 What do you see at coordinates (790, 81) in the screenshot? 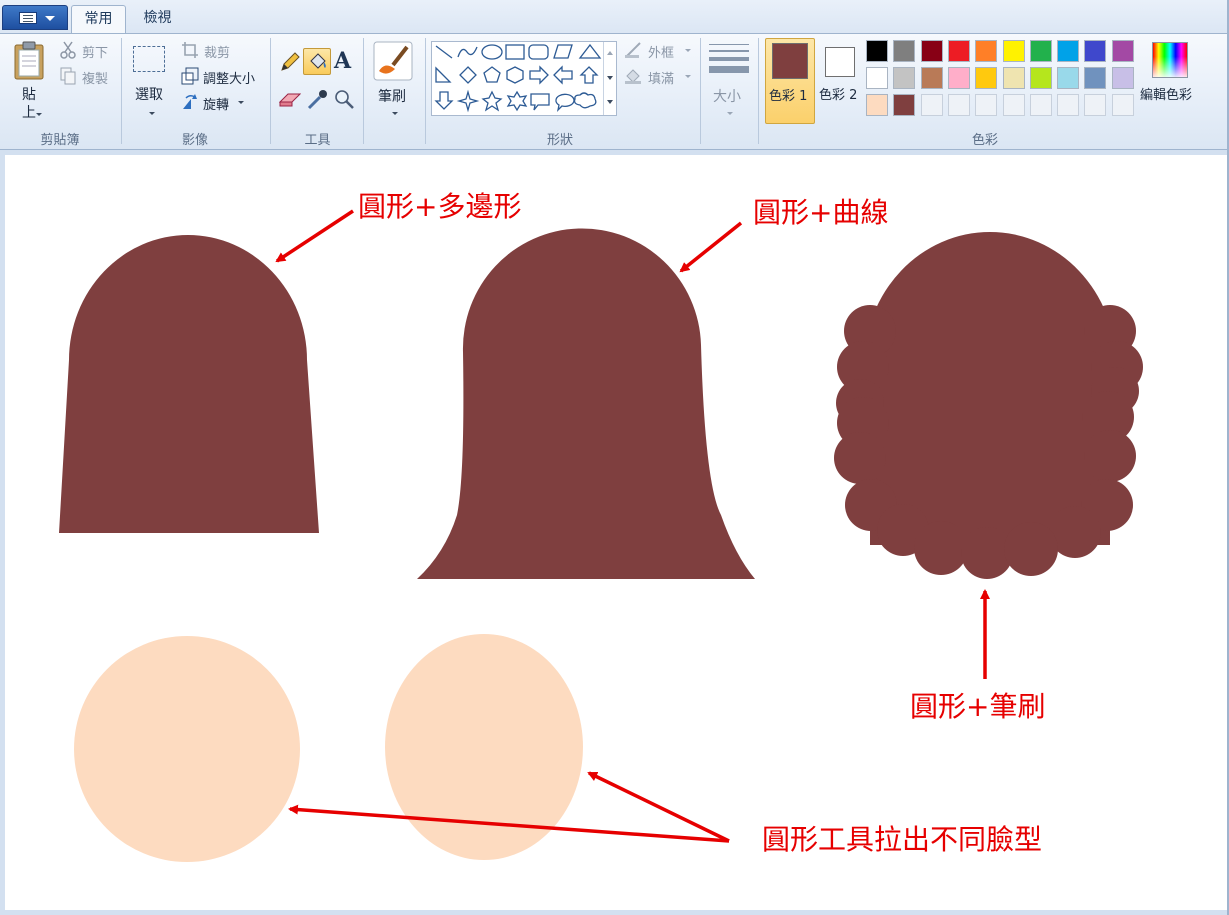
I see `color1-button: 色彩 1` at bounding box center [790, 81].